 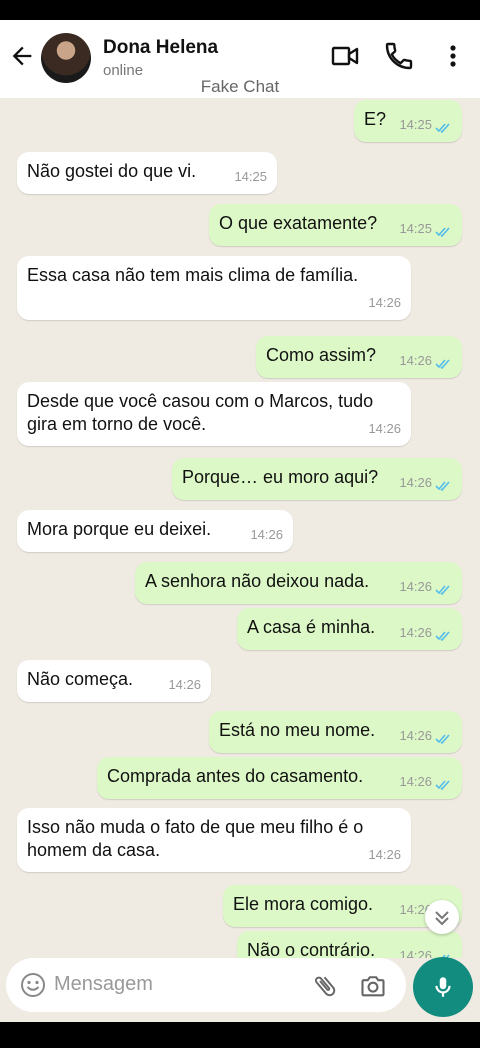 I want to click on outgoing-message: Não o contrário. 14:26, so click(x=349, y=944).